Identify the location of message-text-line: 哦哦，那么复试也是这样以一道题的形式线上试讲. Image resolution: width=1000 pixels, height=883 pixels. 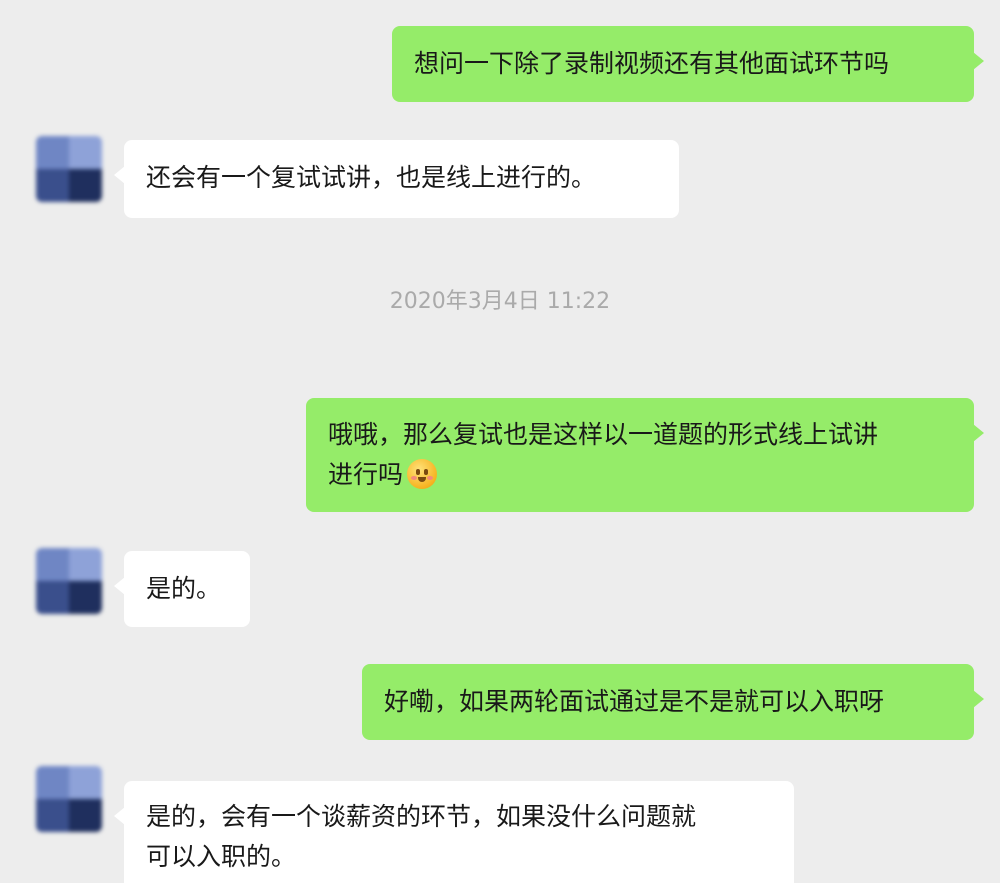
(603, 434).